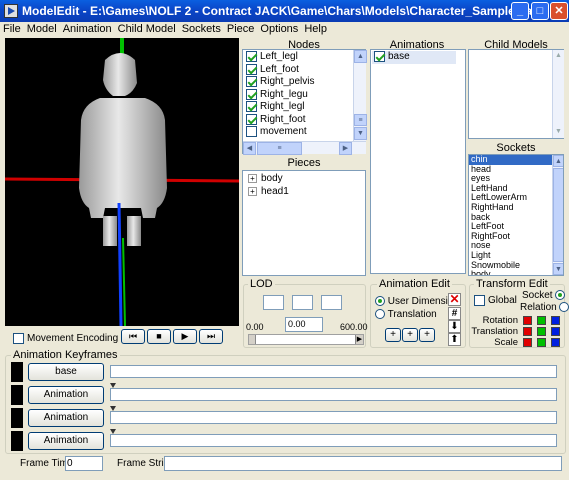  Describe the element at coordinates (393, 335) in the screenshot. I see `plus-button-1: +` at that location.